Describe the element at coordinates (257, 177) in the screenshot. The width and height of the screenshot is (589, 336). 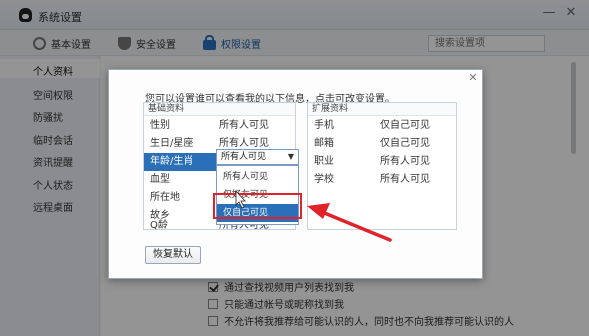
I see `dropdown-option-everyone: 所有人可见` at that location.